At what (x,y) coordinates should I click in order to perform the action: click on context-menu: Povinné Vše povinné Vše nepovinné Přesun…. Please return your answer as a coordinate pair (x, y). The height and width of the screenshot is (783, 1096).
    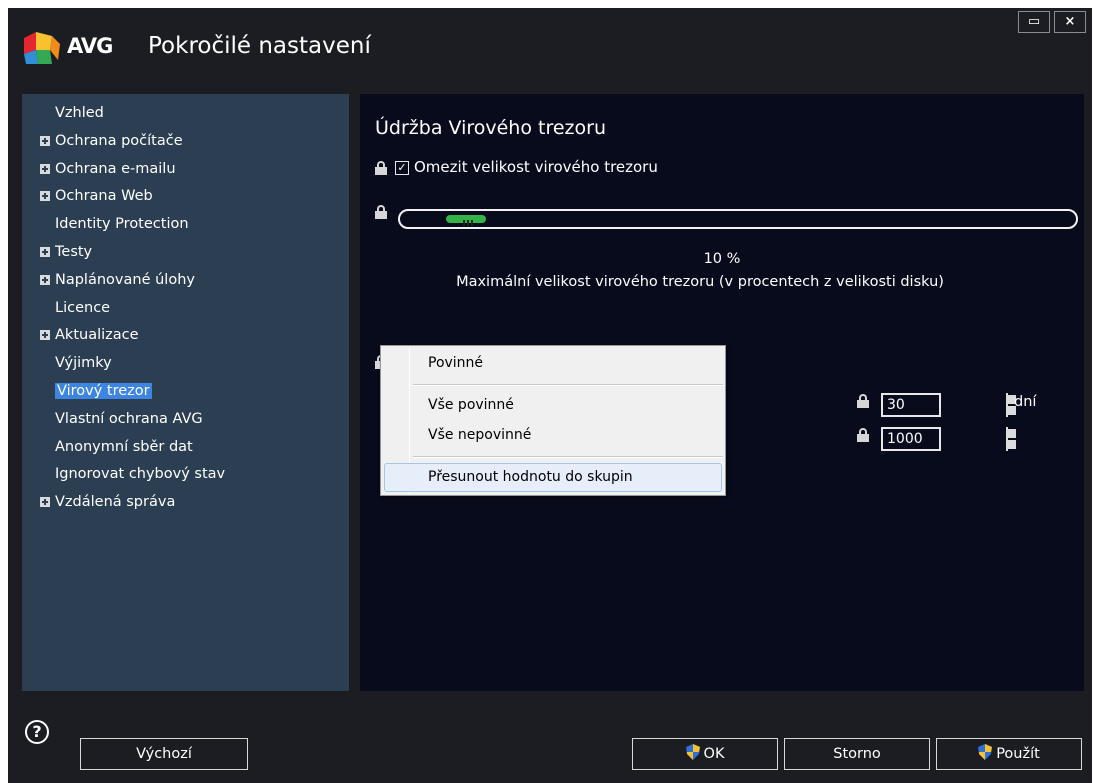
    Looking at the image, I should click on (553, 420).